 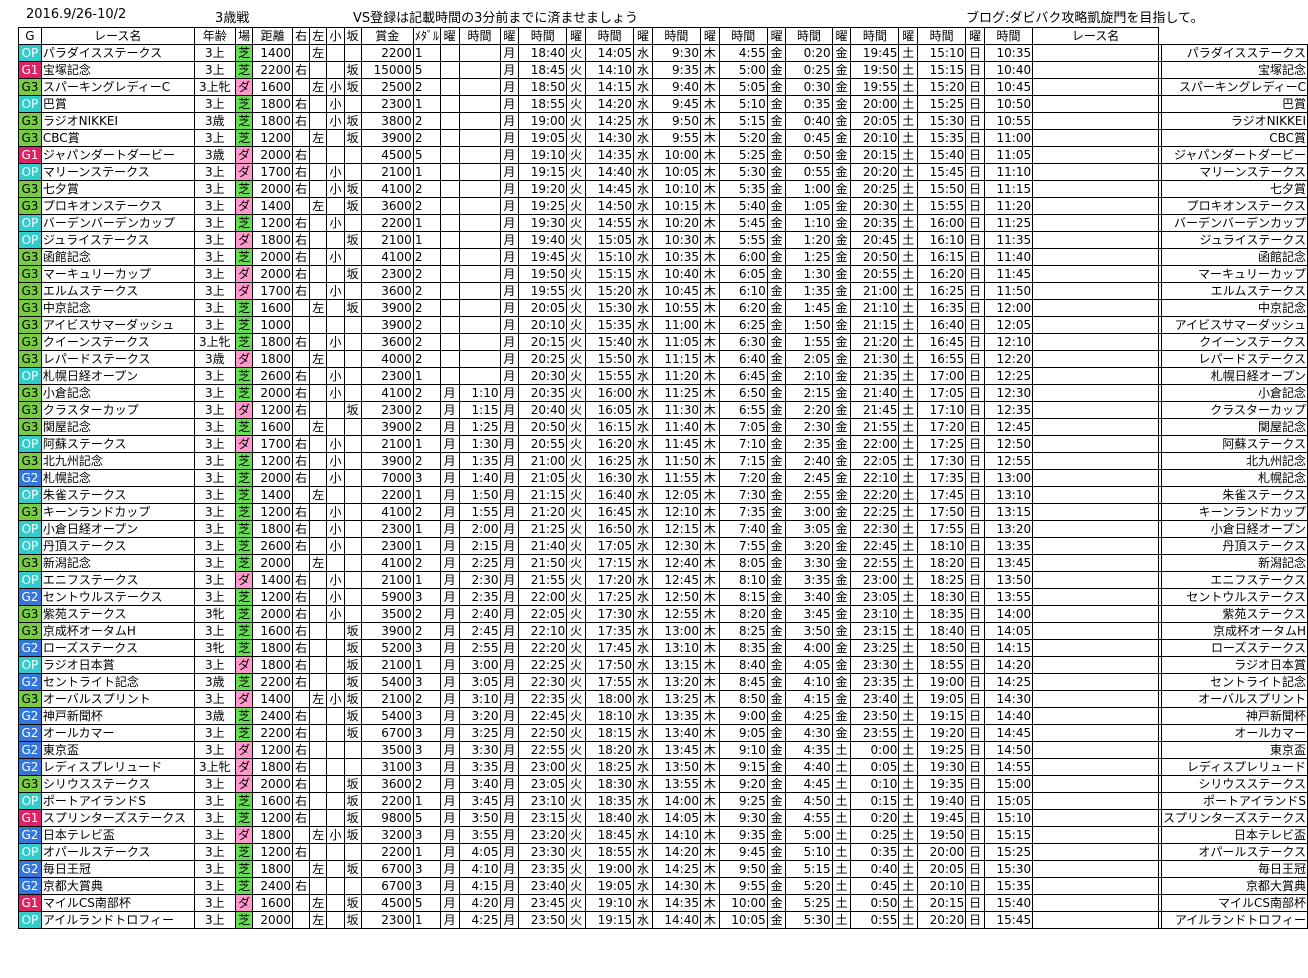 I want to click on time-cell: 13:10, so click(x=1008, y=495).